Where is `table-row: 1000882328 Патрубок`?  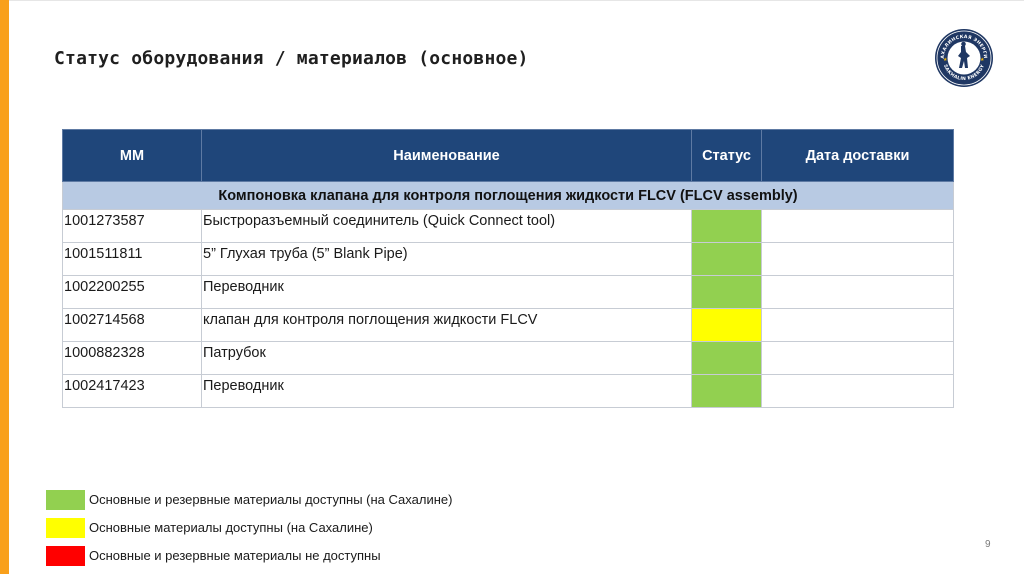 table-row: 1000882328 Патрубок is located at coordinates (508, 358).